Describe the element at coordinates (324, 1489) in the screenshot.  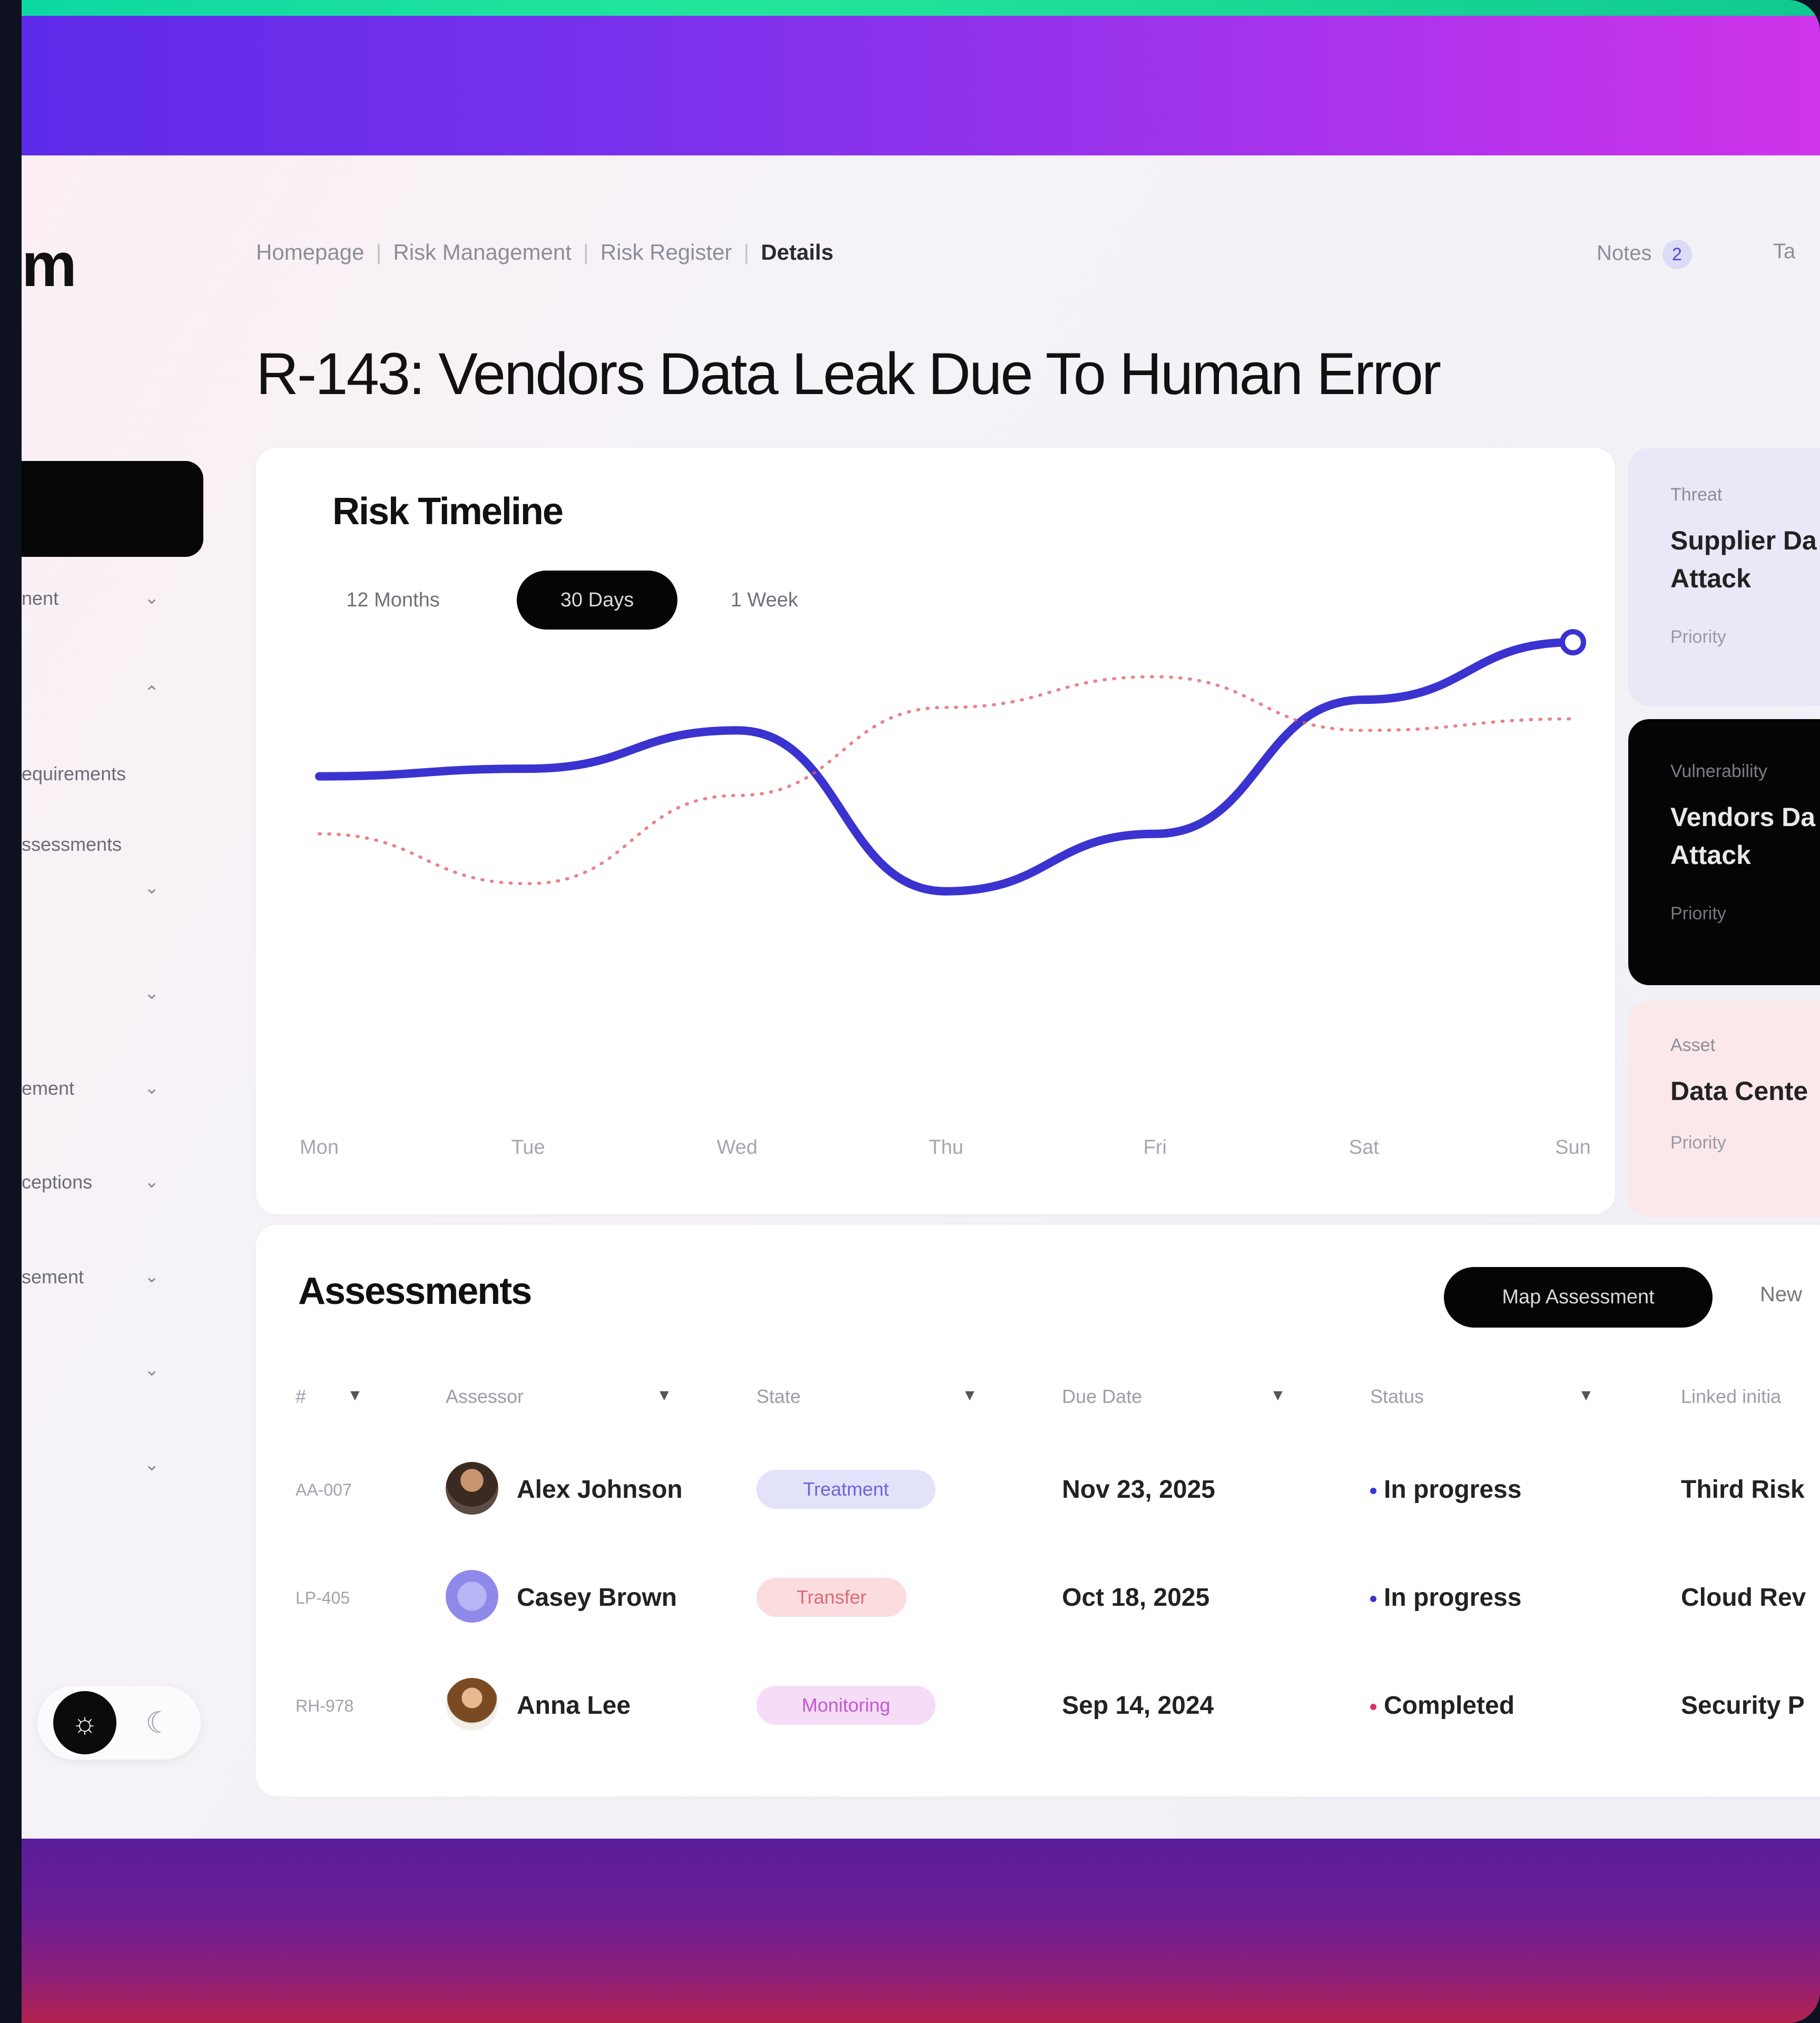
I see `row-id: AA-007` at that location.